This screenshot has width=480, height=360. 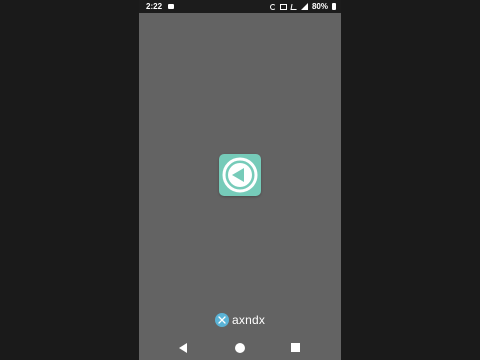 I want to click on status-time: 2:22, so click(x=154, y=6).